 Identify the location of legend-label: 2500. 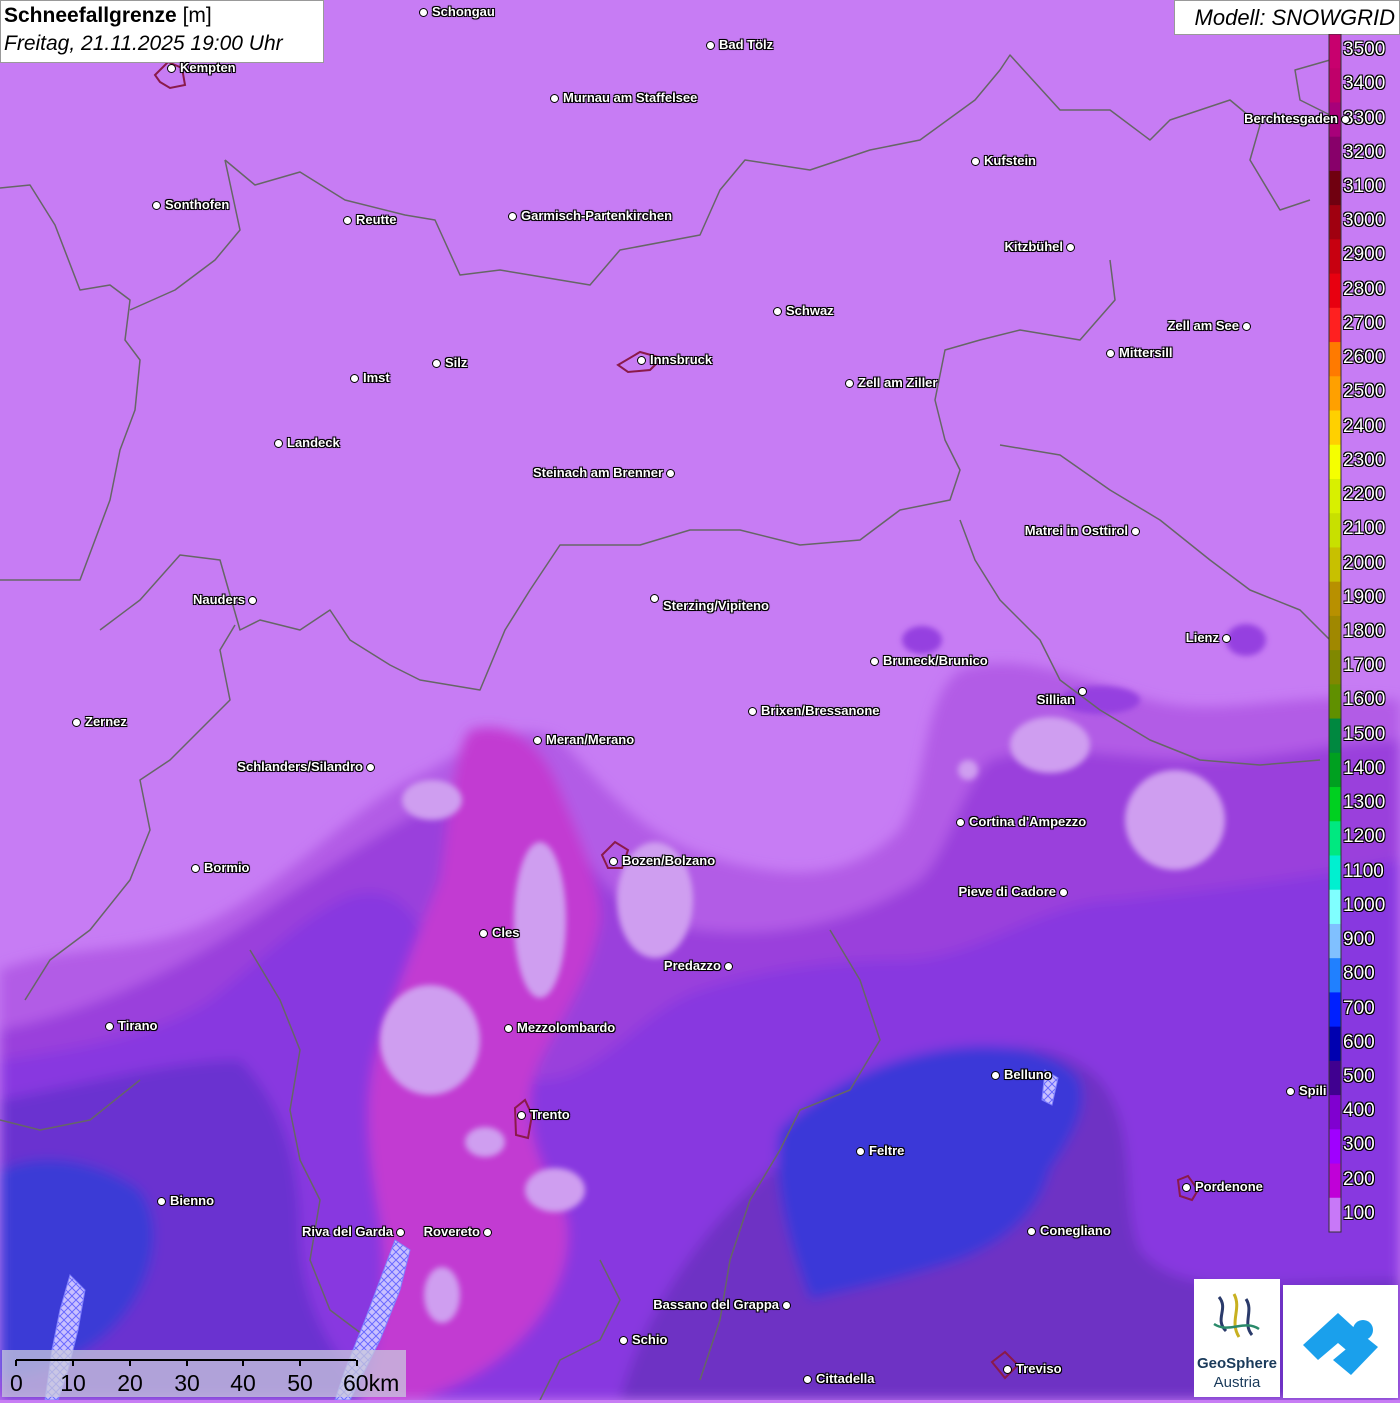
(1364, 392).